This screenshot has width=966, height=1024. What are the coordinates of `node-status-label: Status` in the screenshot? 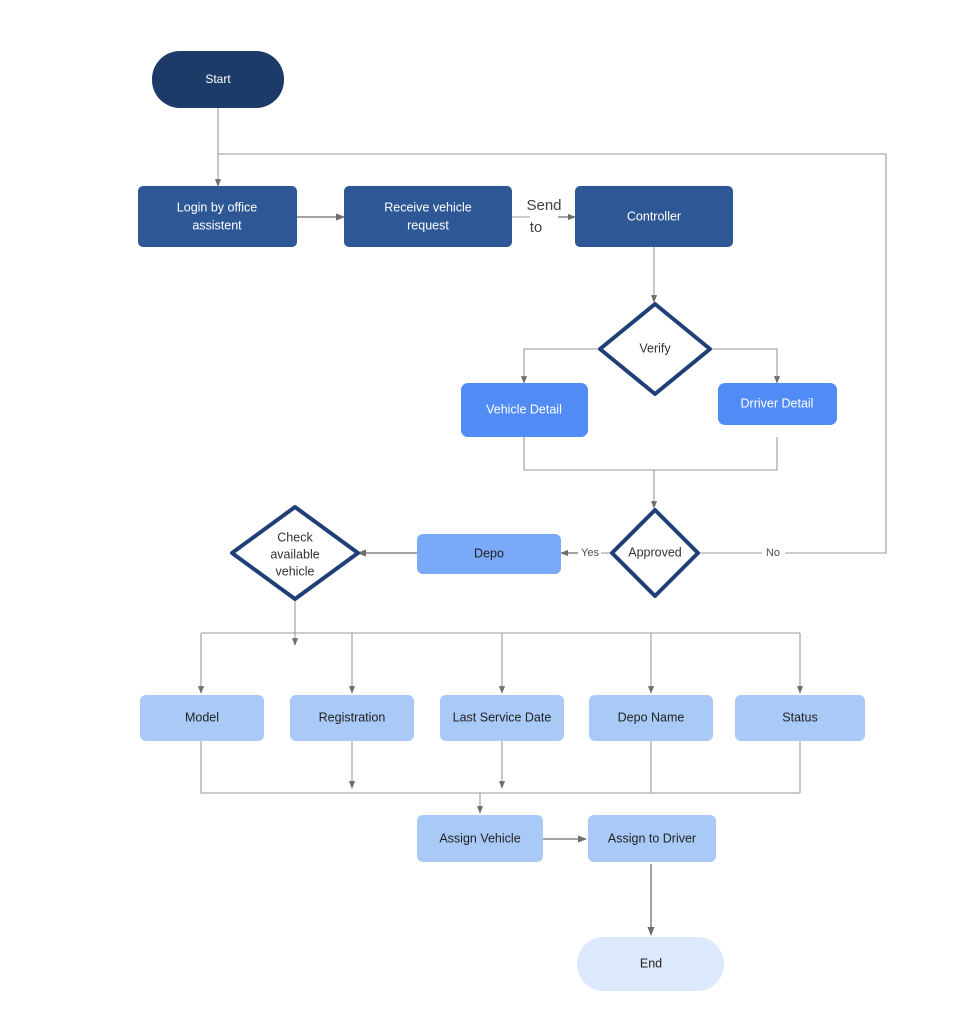 It's located at (799, 717).